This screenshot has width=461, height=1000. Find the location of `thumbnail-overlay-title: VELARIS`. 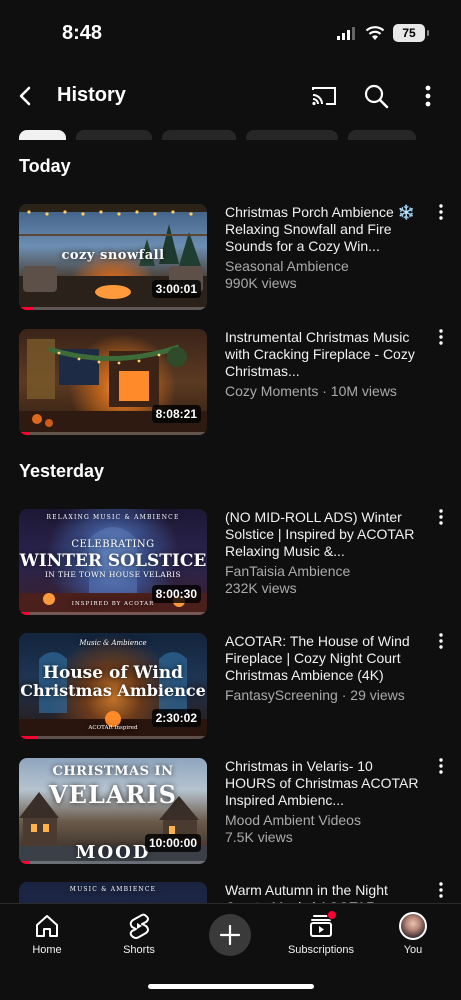

thumbnail-overlay-title: VELARIS is located at coordinates (113, 794).